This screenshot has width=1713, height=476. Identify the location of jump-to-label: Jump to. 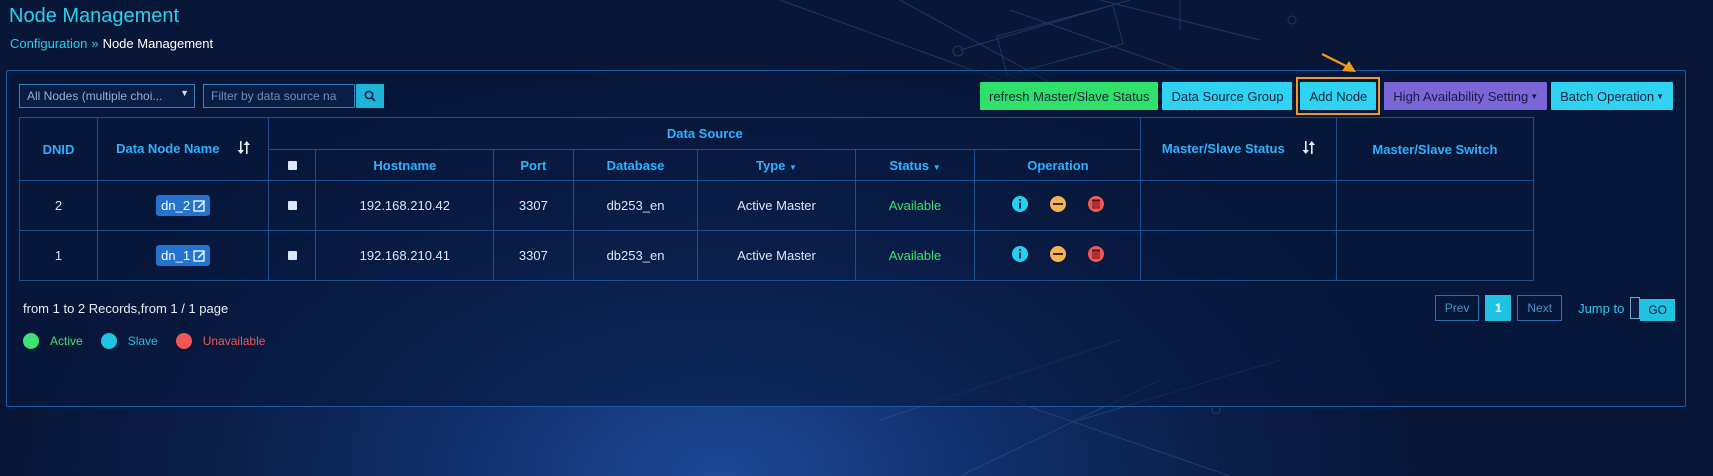
(1601, 308).